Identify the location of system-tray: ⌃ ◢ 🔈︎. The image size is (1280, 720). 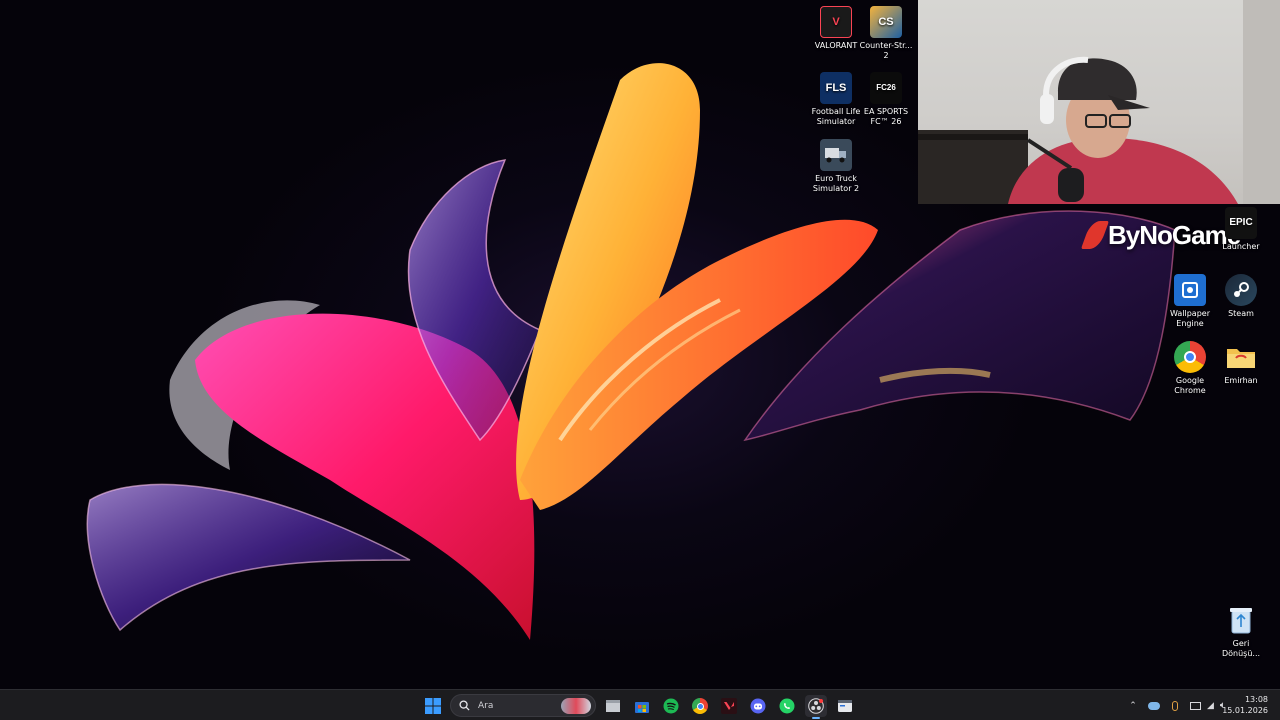
(1176, 705).